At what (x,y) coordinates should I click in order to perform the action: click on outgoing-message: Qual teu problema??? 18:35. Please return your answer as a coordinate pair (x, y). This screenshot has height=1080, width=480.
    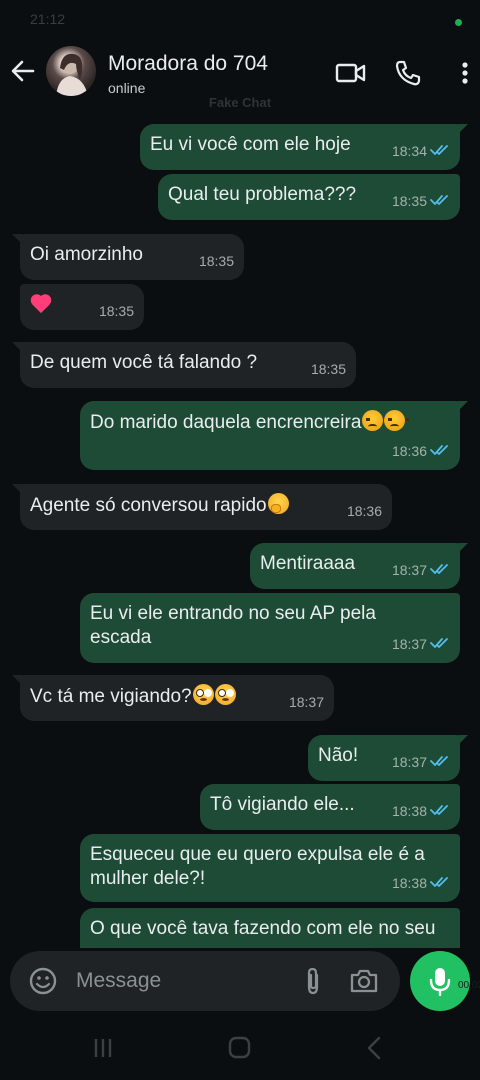
    Looking at the image, I should click on (309, 197).